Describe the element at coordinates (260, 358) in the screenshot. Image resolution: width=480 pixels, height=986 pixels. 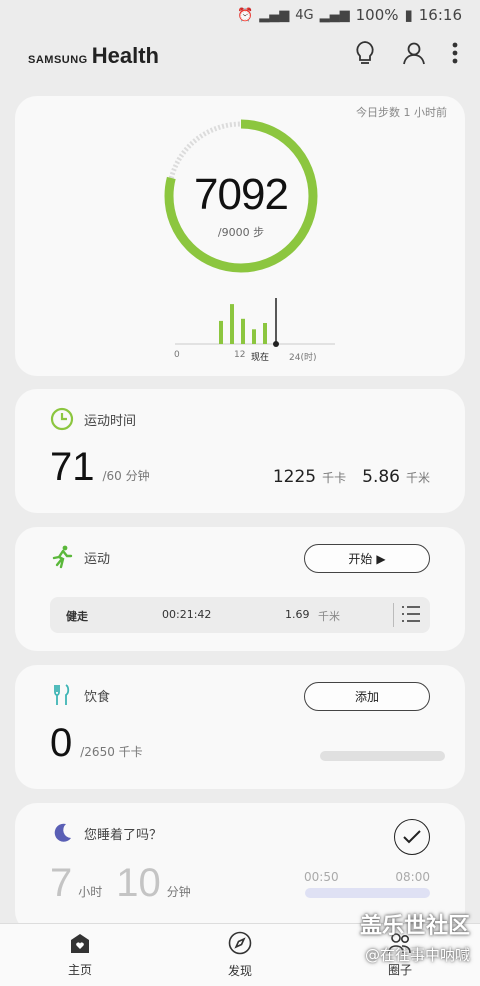
I see `tick-now: 现在` at that location.